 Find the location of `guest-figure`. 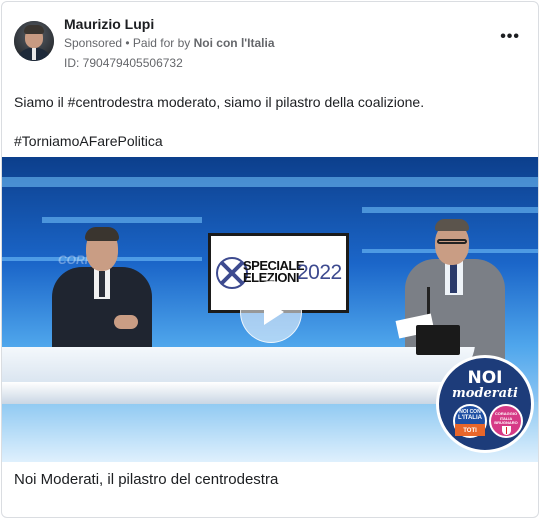

guest-figure is located at coordinates (107, 292).